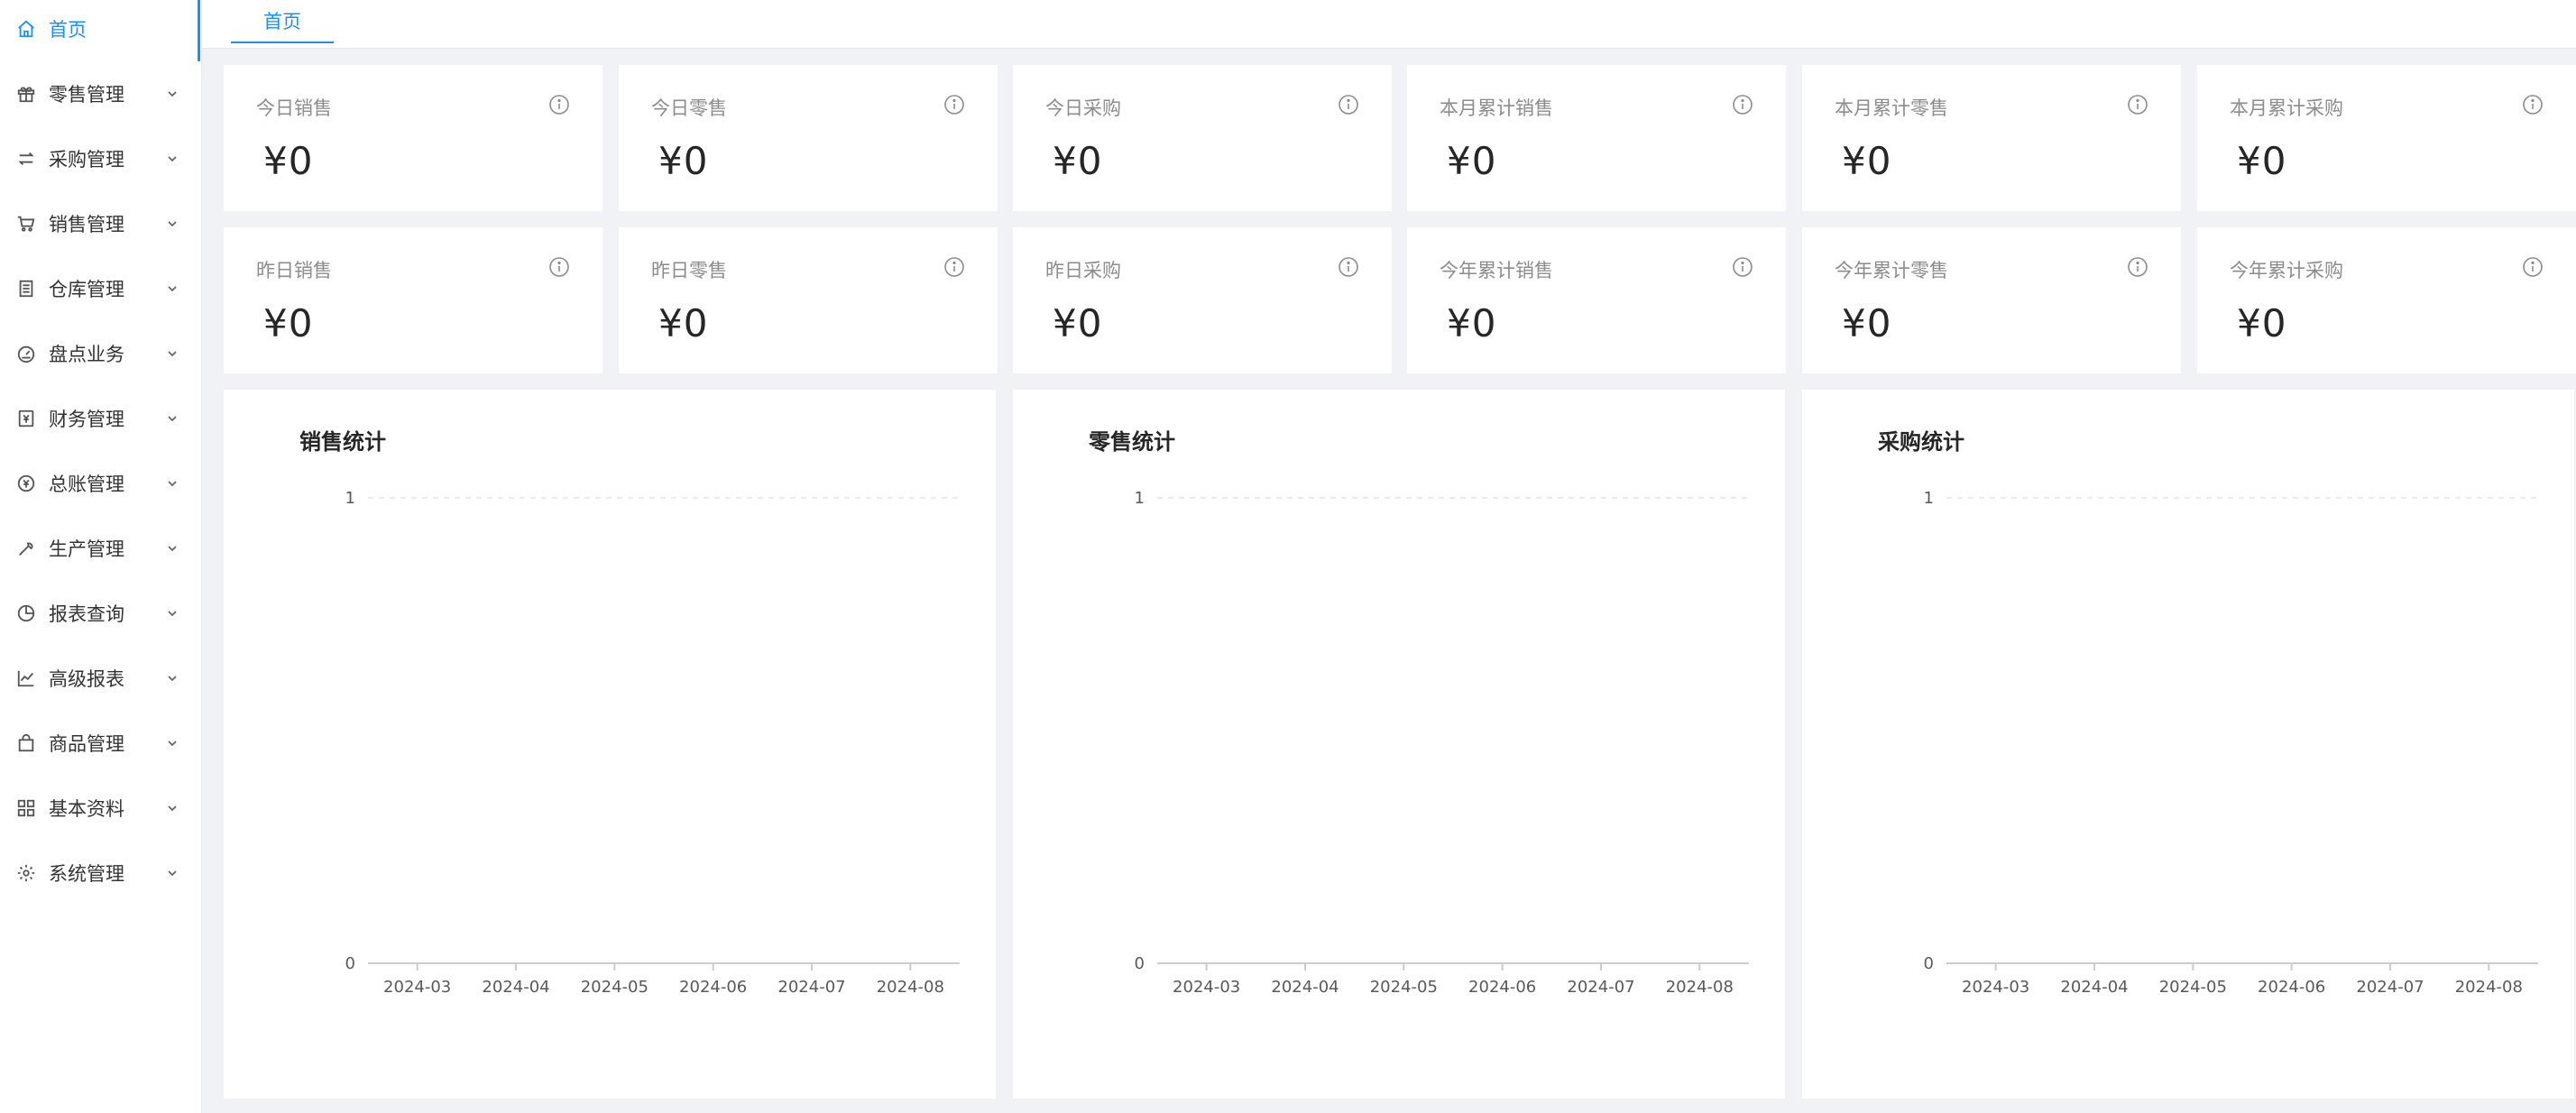  I want to click on sidebar-item-ledger: 总账管理, so click(100, 484).